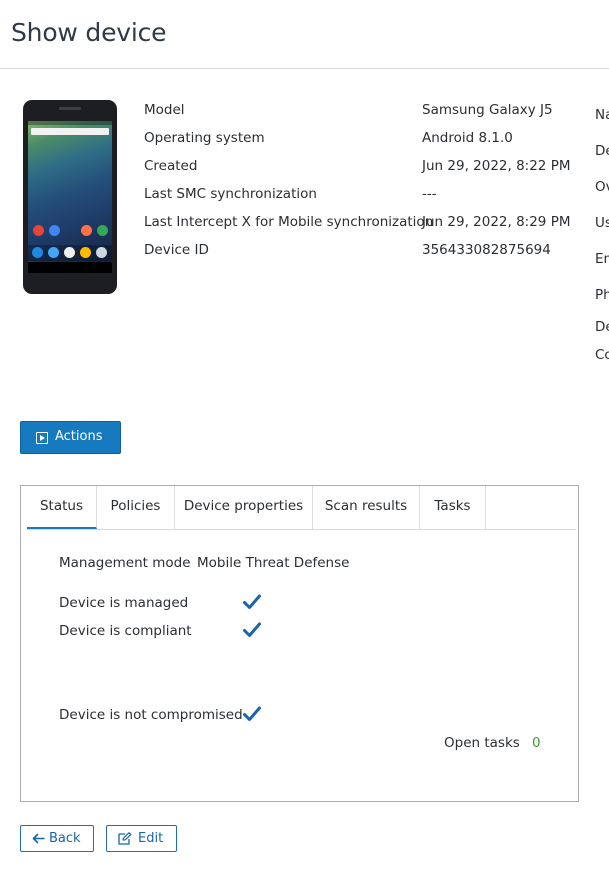 The height and width of the screenshot is (878, 609). Describe the element at coordinates (486, 250) in the screenshot. I see `info-value-device-id: 356433082875694` at that location.